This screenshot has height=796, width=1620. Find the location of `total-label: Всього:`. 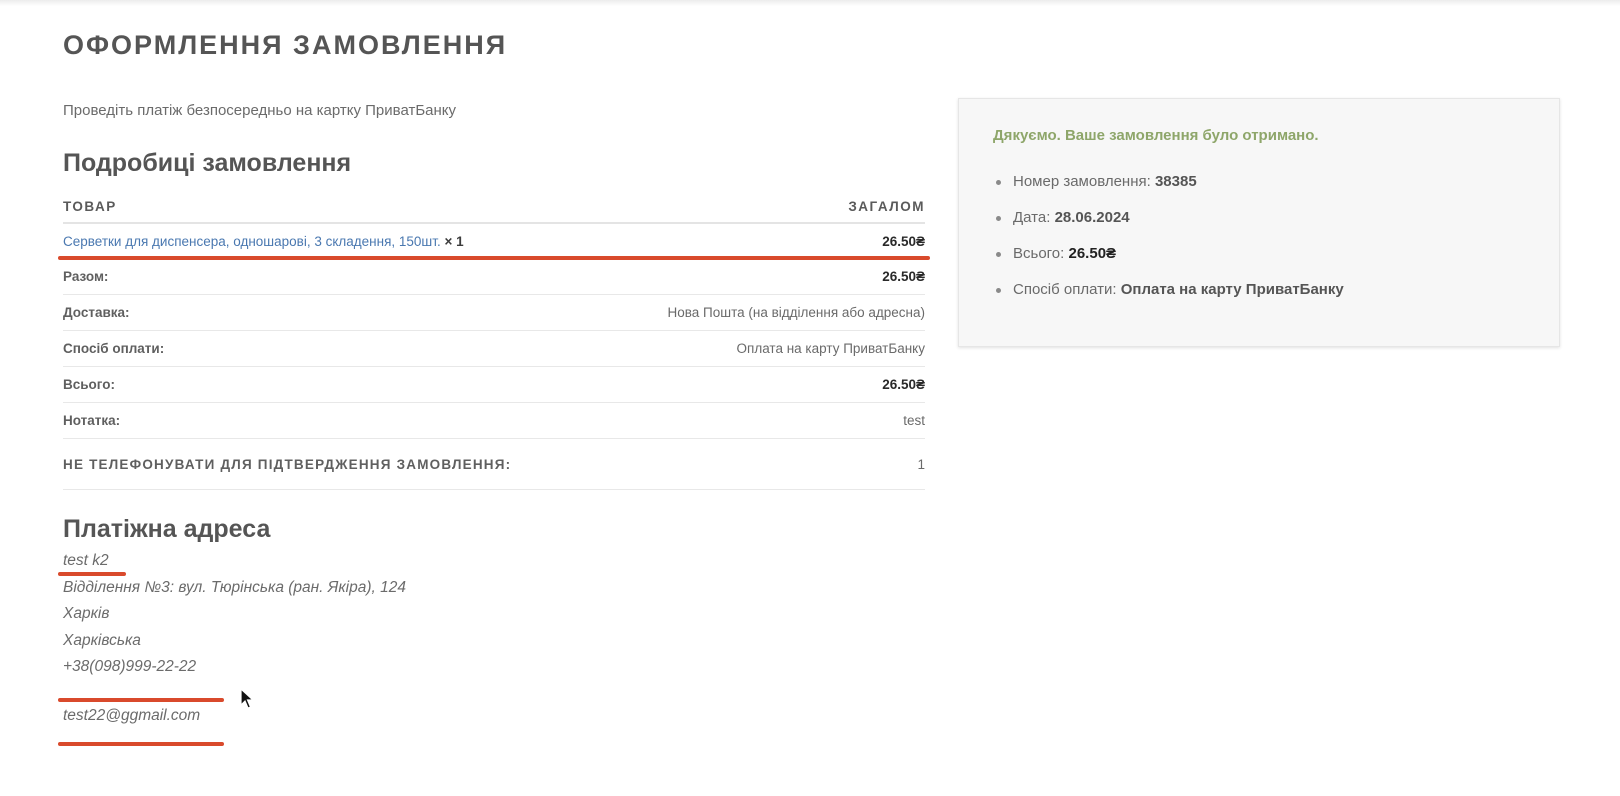

total-label: Всього: is located at coordinates (89, 384).